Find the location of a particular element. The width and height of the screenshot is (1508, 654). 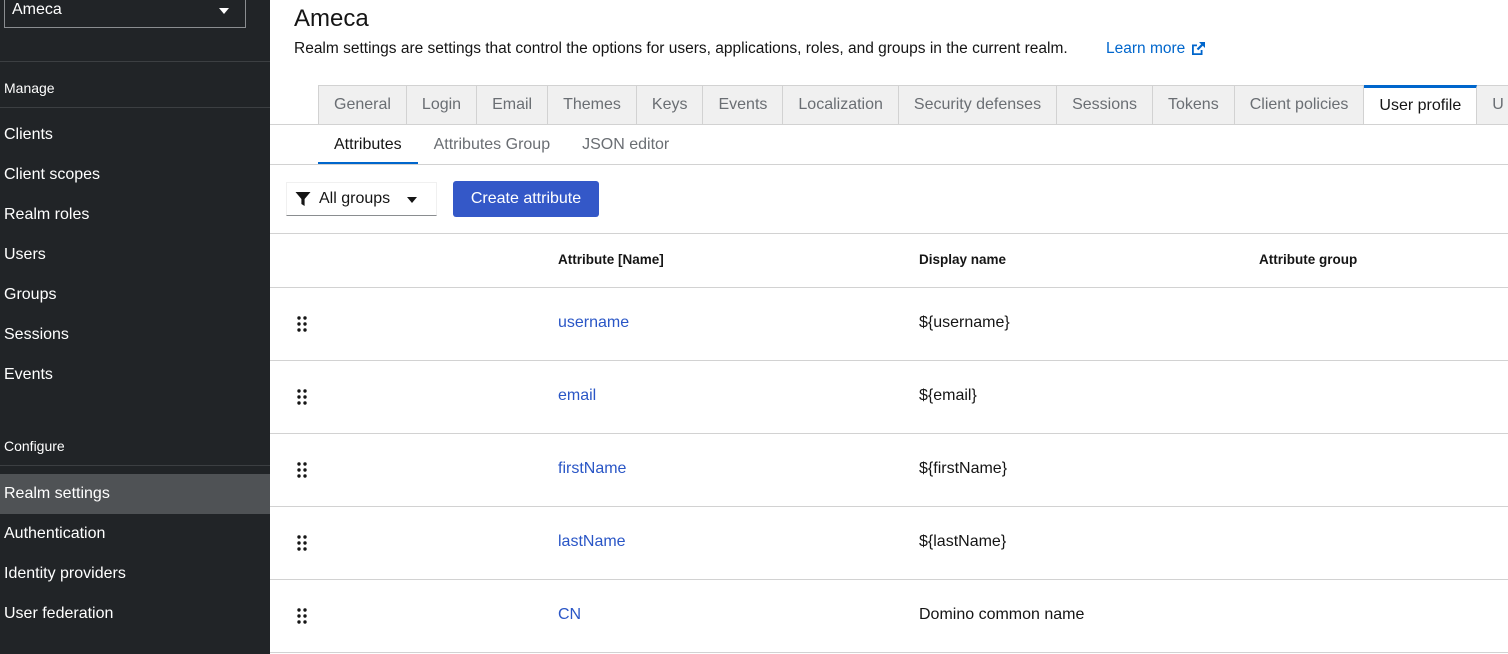

nav-section-configure: Configure is located at coordinates (34, 446).